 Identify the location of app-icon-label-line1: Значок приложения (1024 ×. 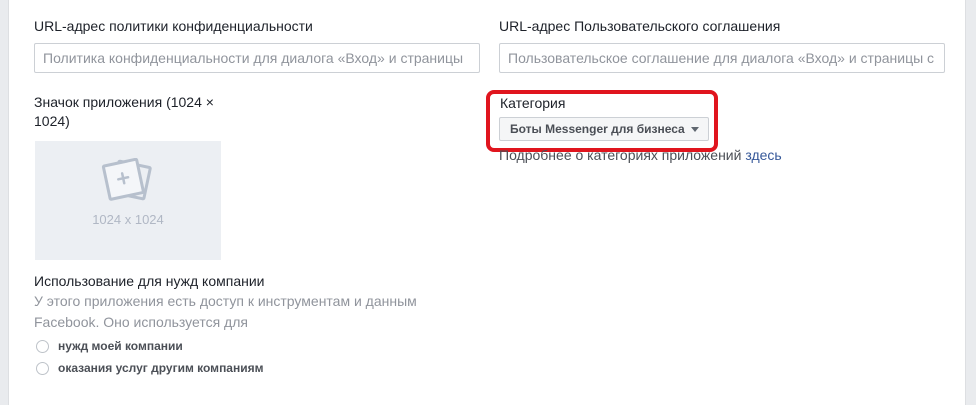
(124, 102).